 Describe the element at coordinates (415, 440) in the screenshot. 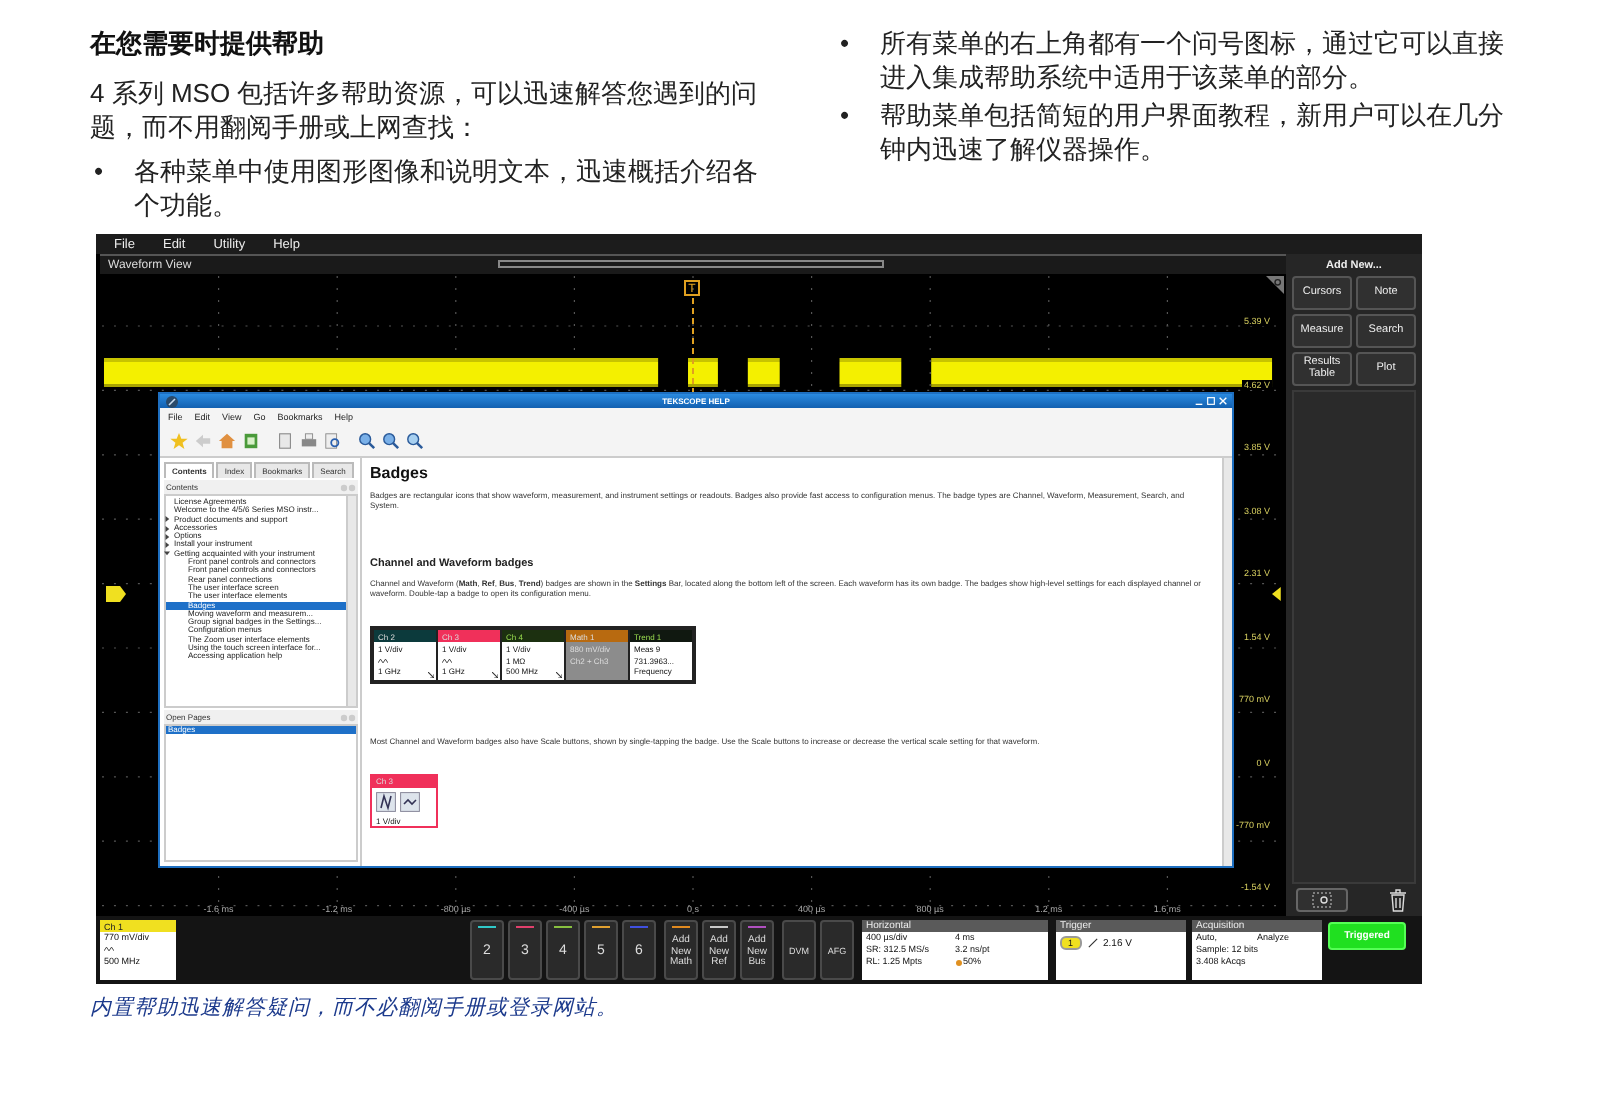

I see `zoom-reset-icon` at that location.